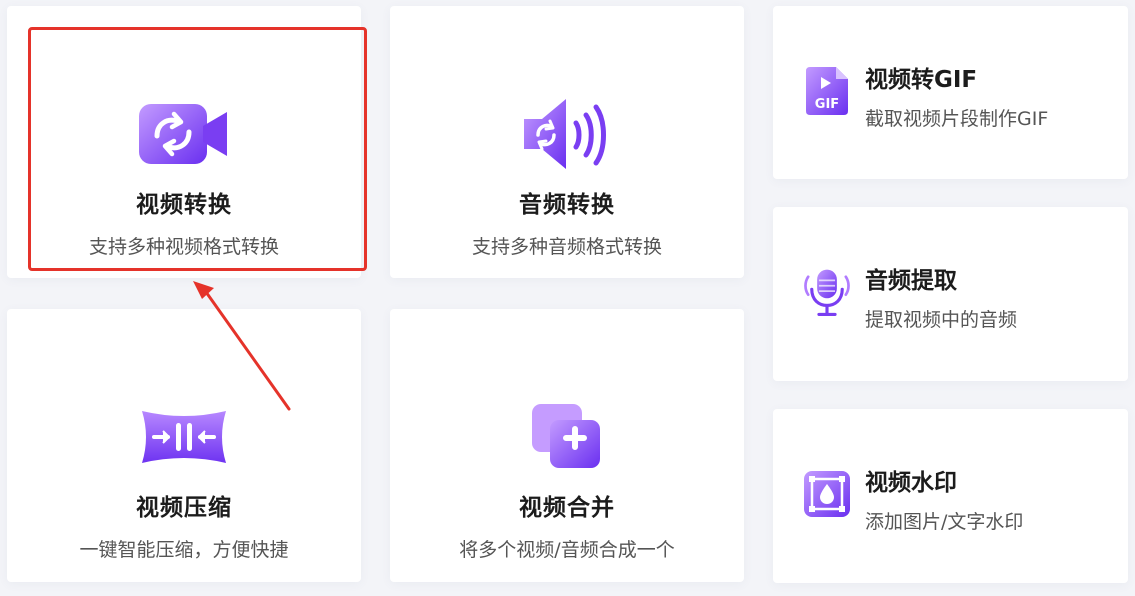 This screenshot has width=1135, height=596. Describe the element at coordinates (827, 91) in the screenshot. I see `gif-file-icon: GIF` at that location.